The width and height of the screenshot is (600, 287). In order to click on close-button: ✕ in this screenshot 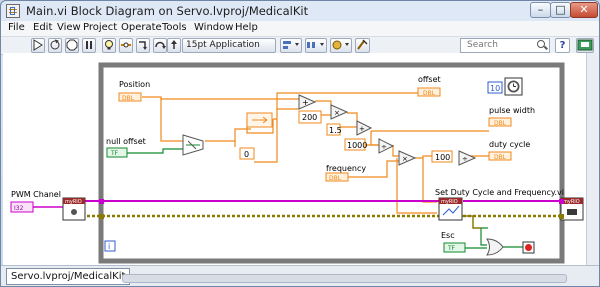, I will do `click(584, 10)`.